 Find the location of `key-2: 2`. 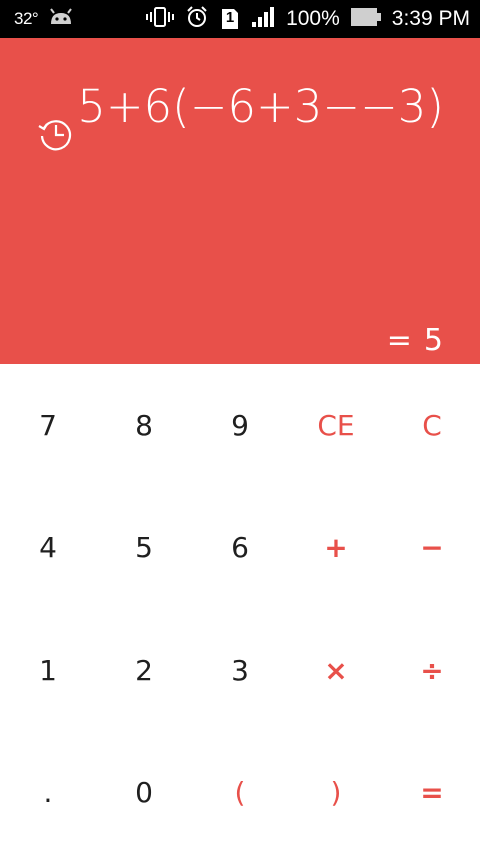

key-2: 2 is located at coordinates (144, 670).